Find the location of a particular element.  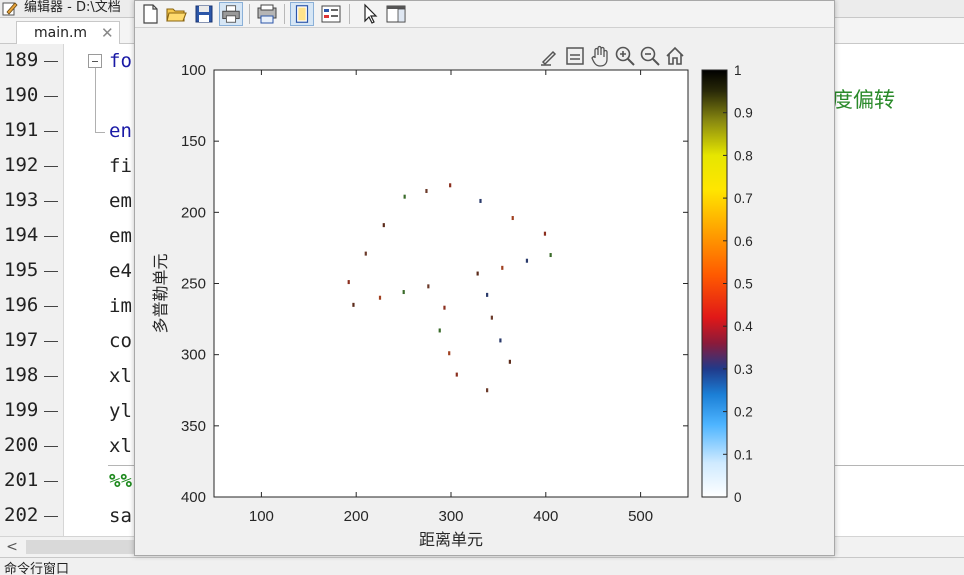

line-number: 189 is located at coordinates (32, 61).